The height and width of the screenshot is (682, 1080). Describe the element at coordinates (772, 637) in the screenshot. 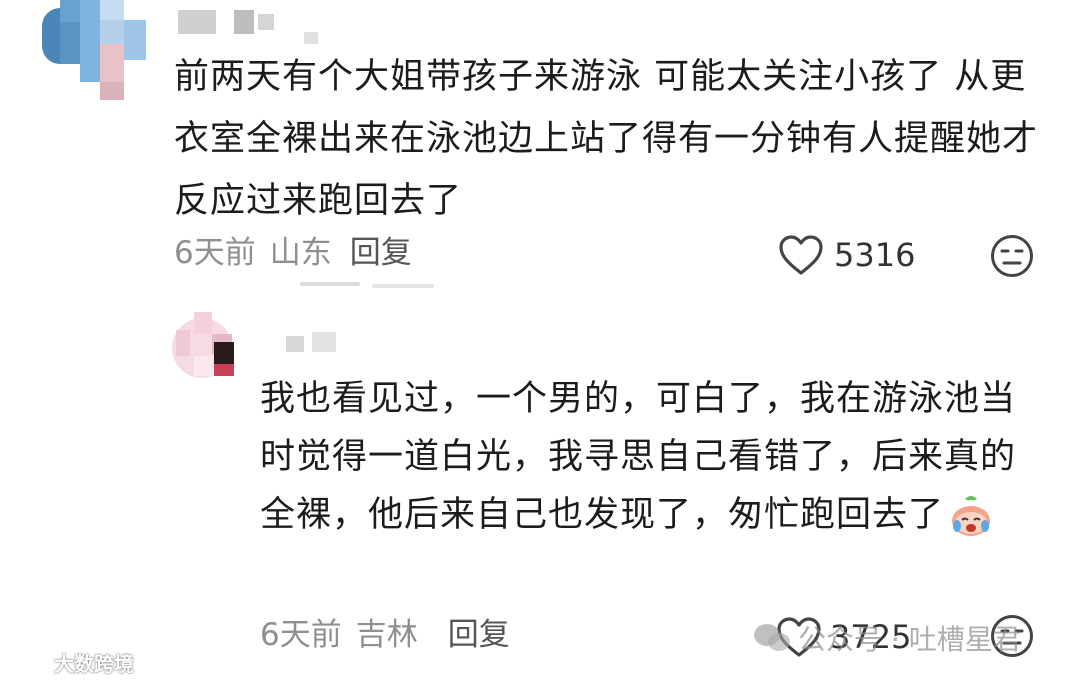

I see `wechat-icon` at that location.